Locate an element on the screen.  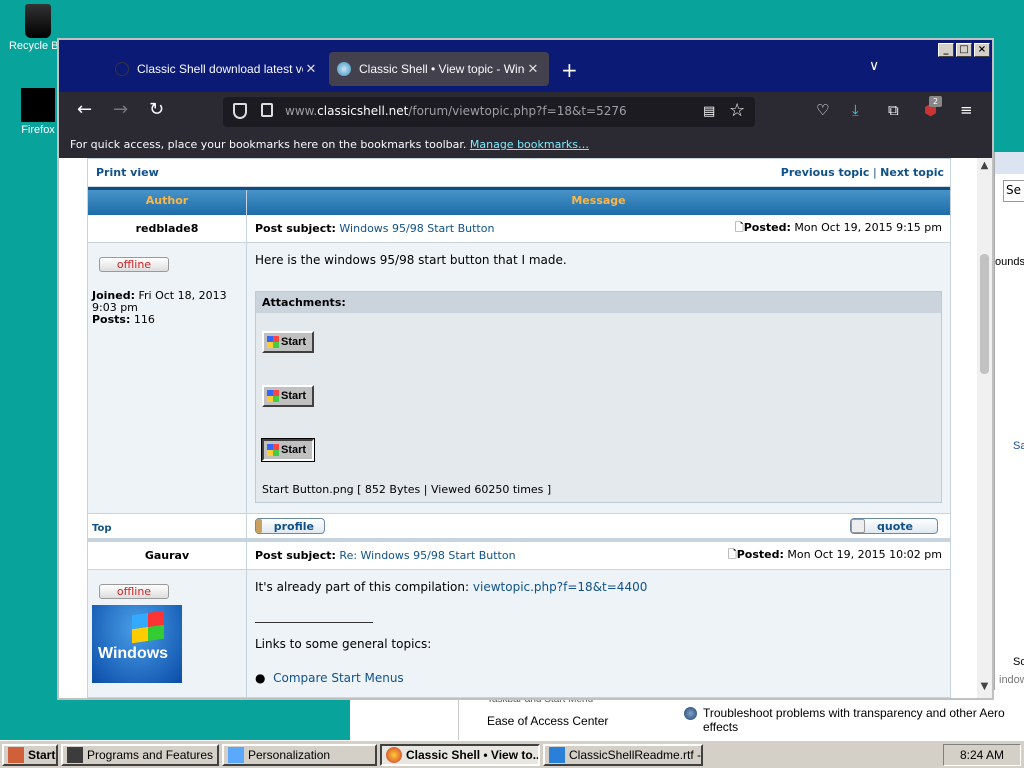
minimize-button: _ is located at coordinates (946, 50).